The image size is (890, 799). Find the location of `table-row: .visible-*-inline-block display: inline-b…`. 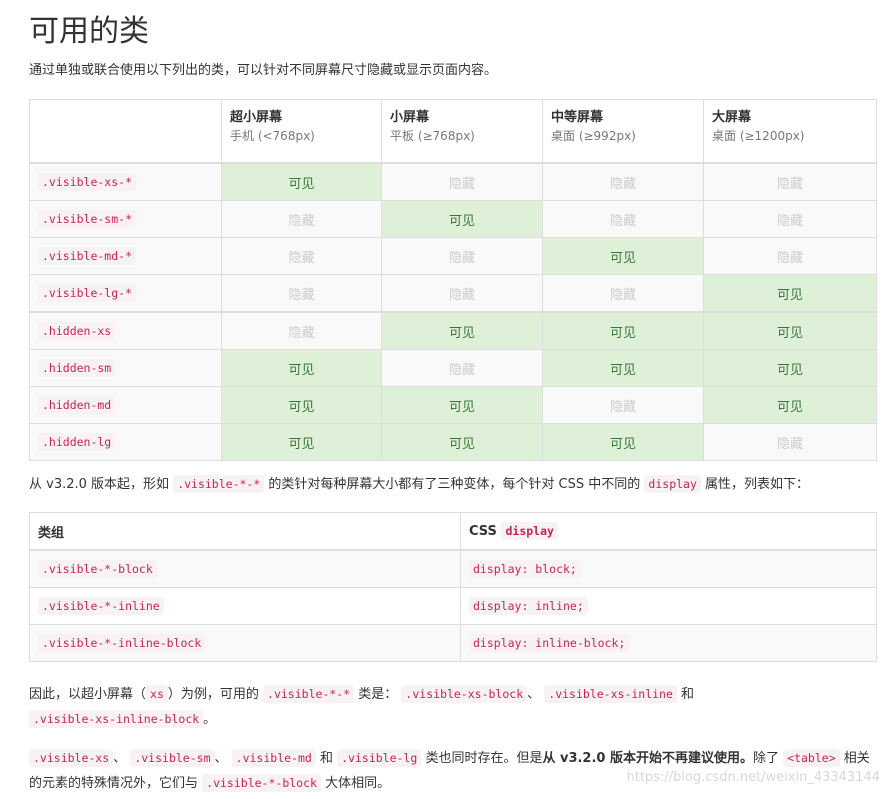

table-row: .visible-*-inline-block display: inline-b… is located at coordinates (453, 643).